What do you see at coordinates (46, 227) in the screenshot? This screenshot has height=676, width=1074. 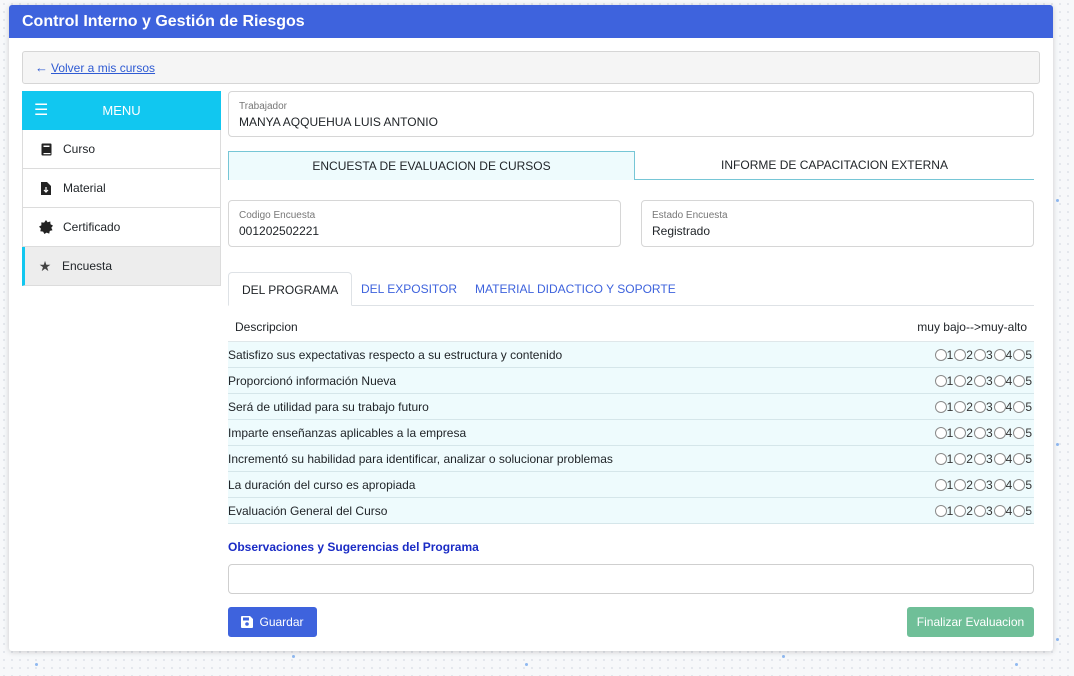 I see `certificate-icon` at bounding box center [46, 227].